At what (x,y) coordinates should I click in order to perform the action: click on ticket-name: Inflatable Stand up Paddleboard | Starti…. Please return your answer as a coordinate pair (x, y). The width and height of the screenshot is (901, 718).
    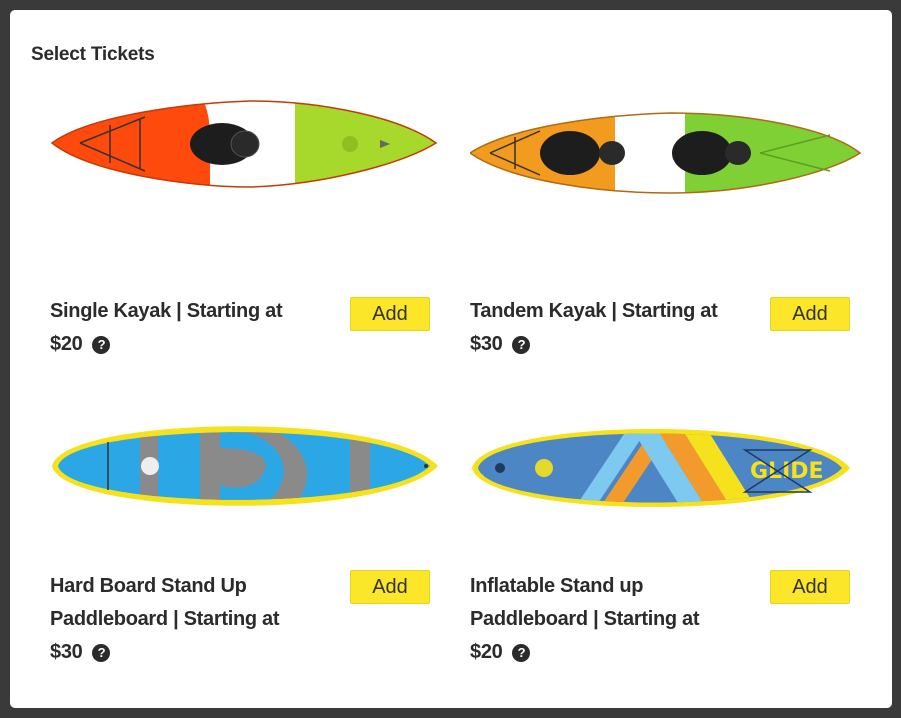
    Looking at the image, I should click on (600, 619).